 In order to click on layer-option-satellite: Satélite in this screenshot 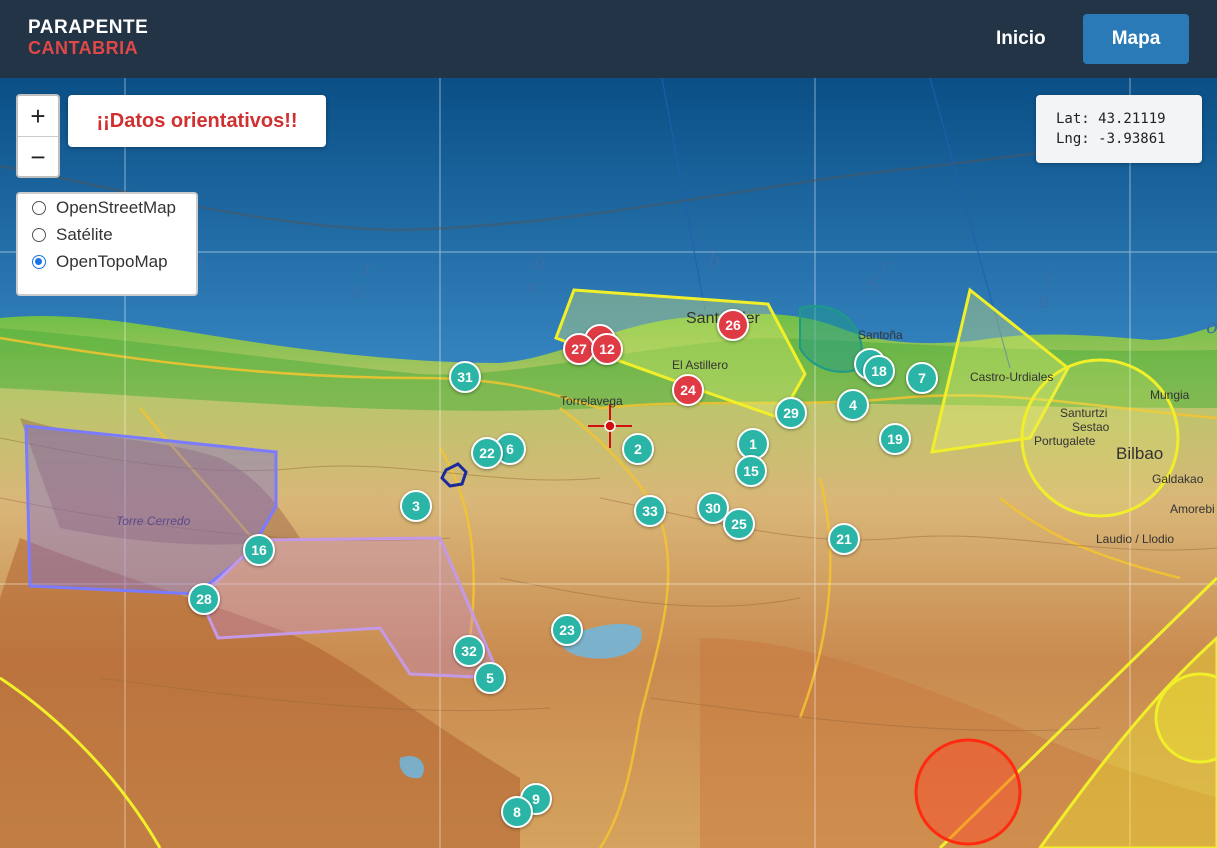, I will do `click(107, 234)`.